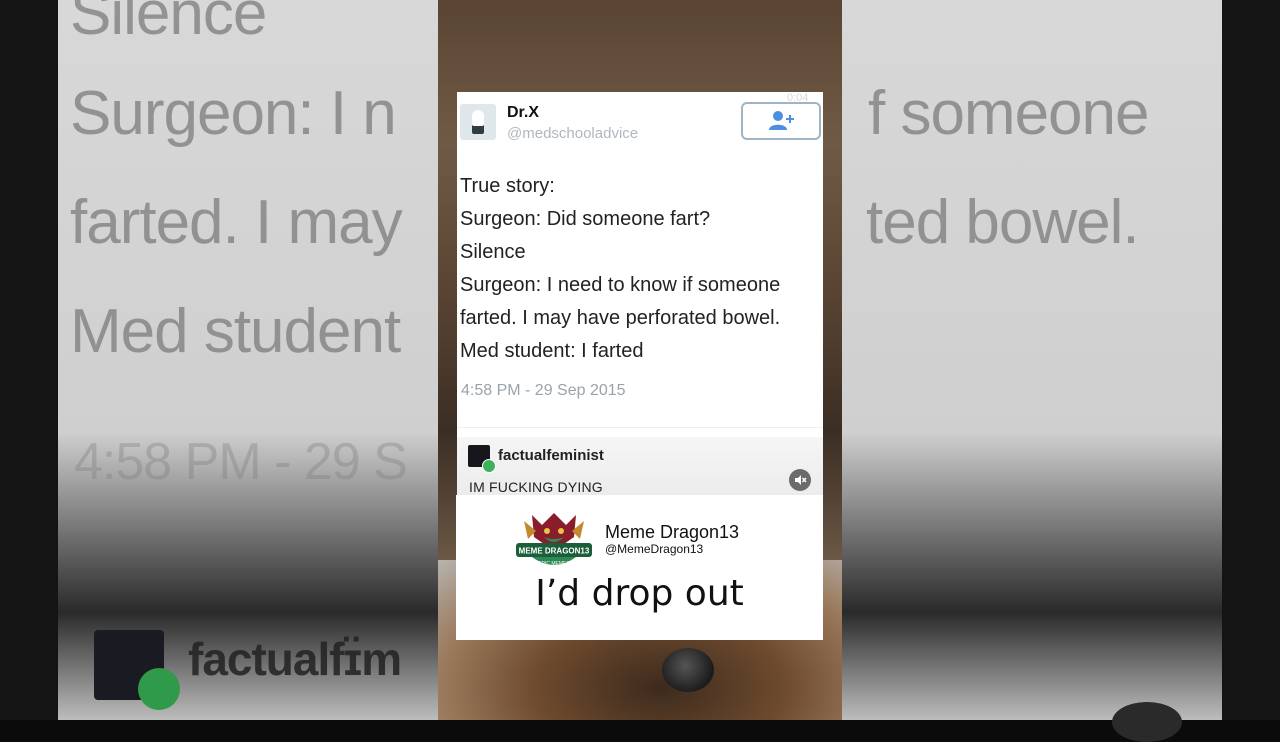  Describe the element at coordinates (620, 285) in the screenshot. I see `tweet-line: Surgeon: I need to know if someone` at that location.